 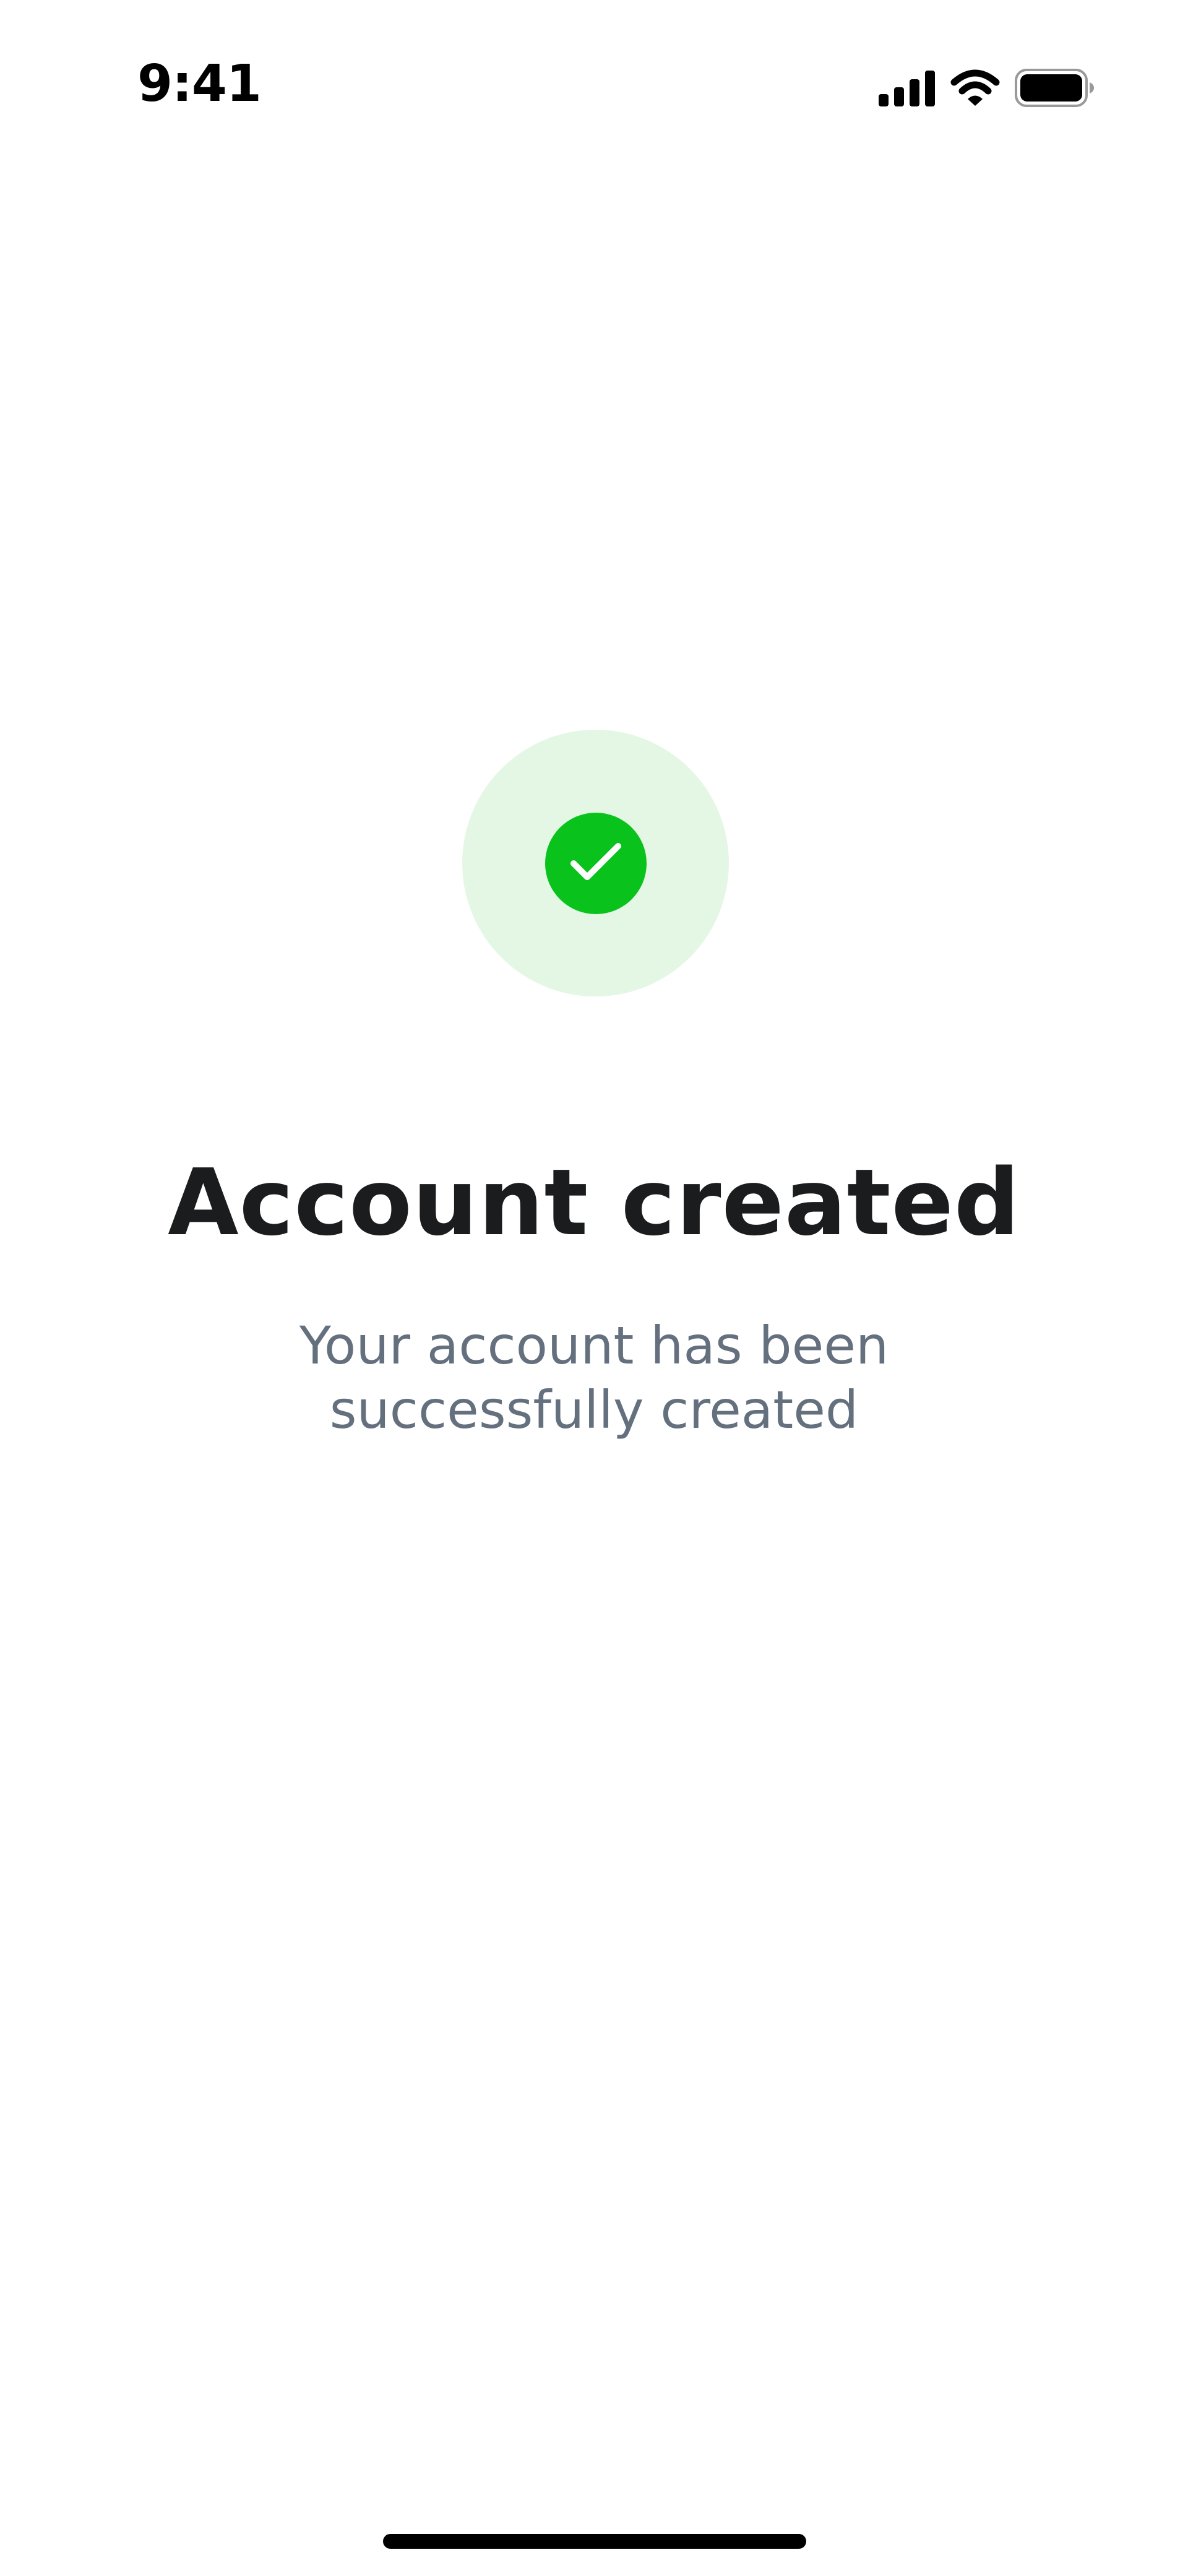 I want to click on wifi-icon, so click(x=975, y=88).